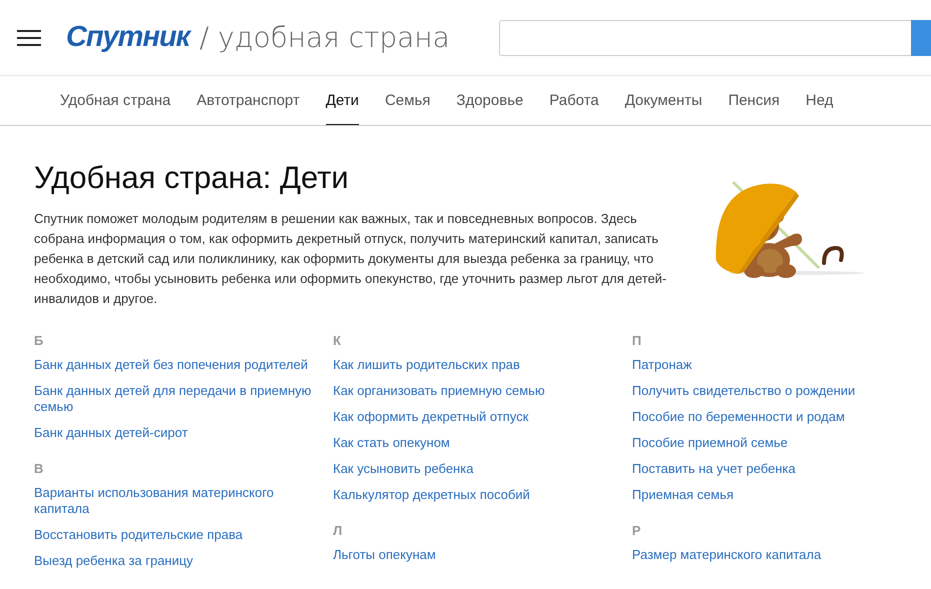 The image size is (931, 589). I want to click on menu-button, so click(29, 37).